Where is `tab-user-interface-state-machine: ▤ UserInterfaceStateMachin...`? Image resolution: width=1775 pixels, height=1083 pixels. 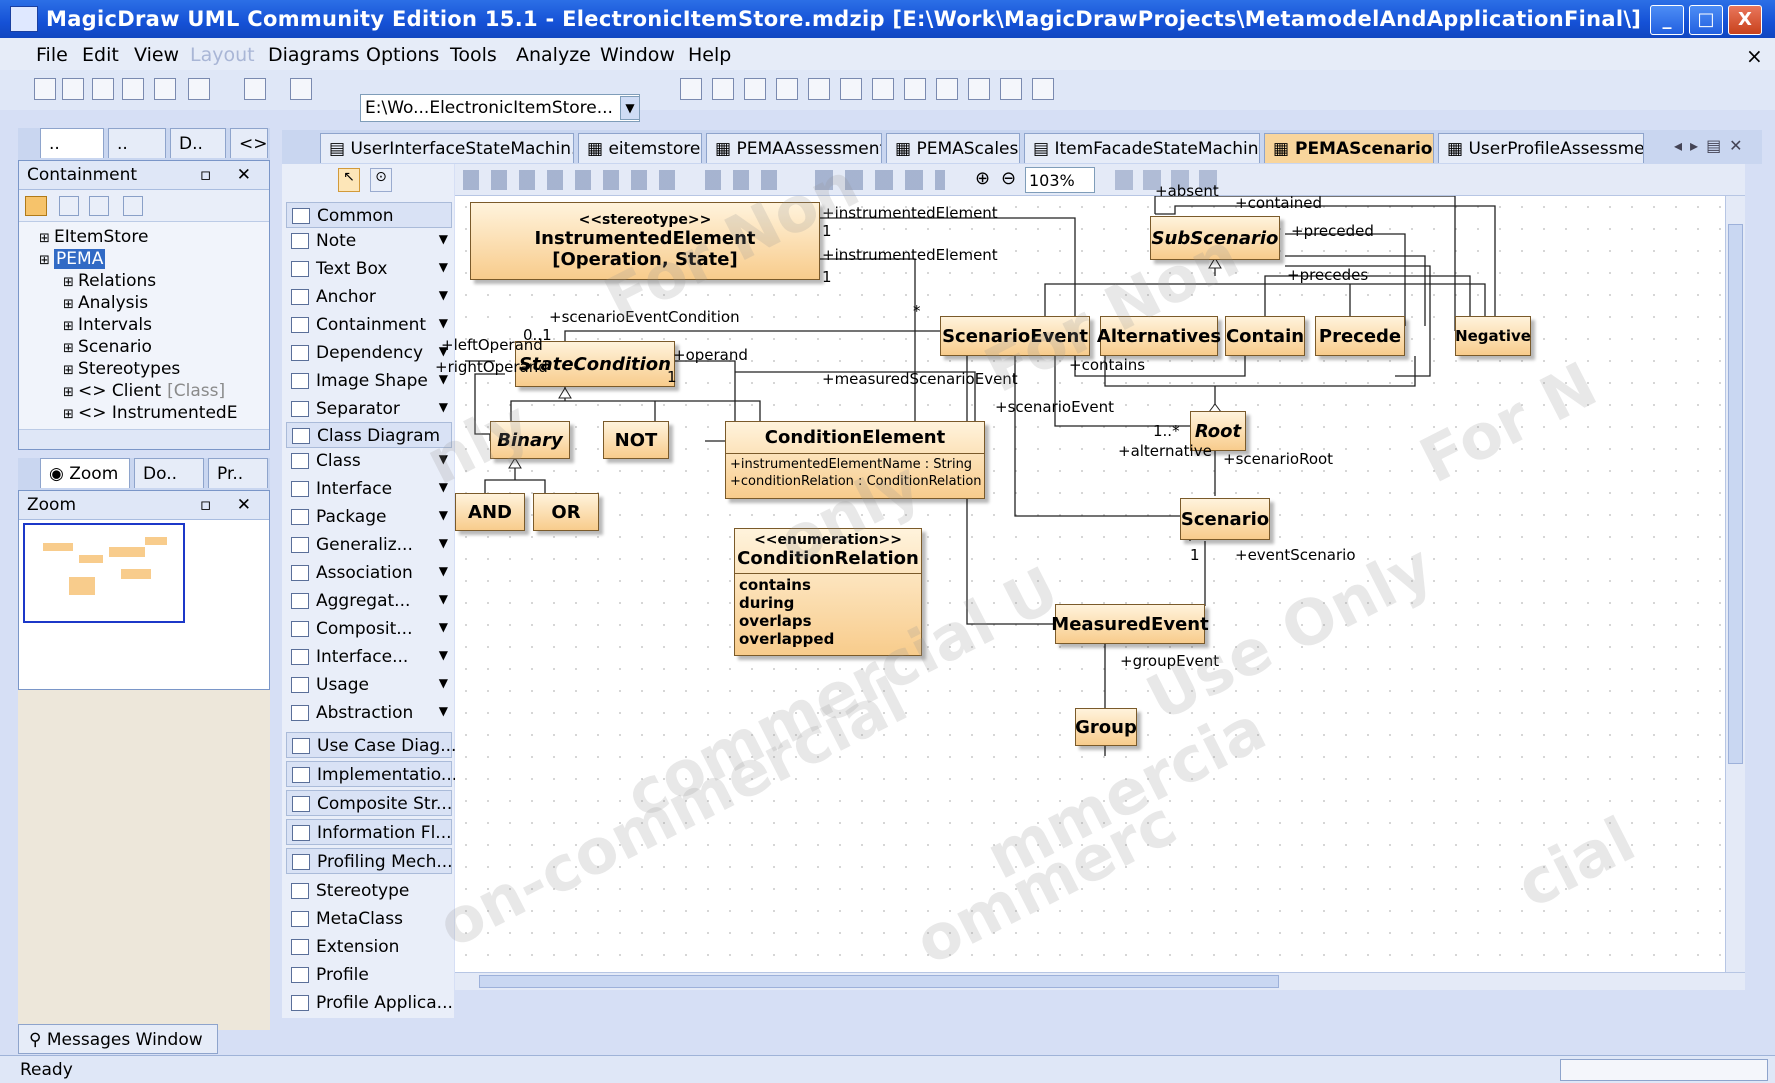
tab-user-interface-state-machine: ▤ UserInterfaceStateMachin... is located at coordinates (447, 148).